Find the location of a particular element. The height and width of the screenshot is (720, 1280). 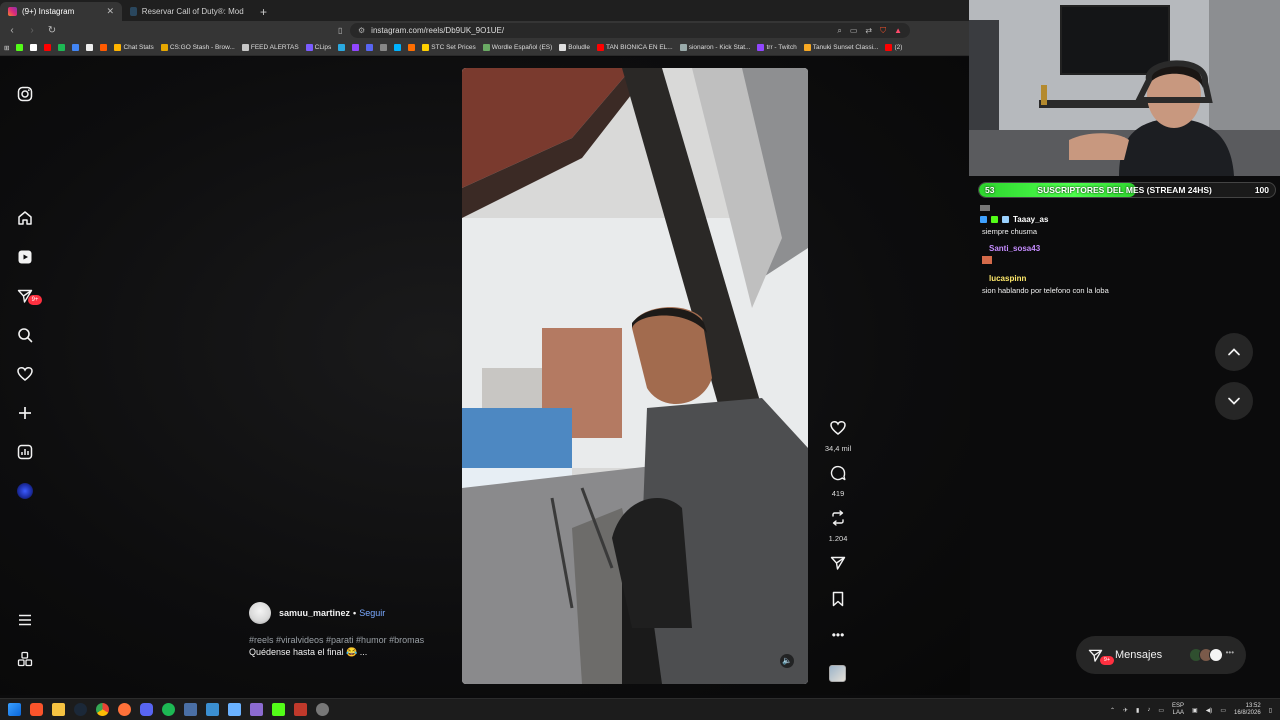

brave-browser-icon is located at coordinates (36, 709).